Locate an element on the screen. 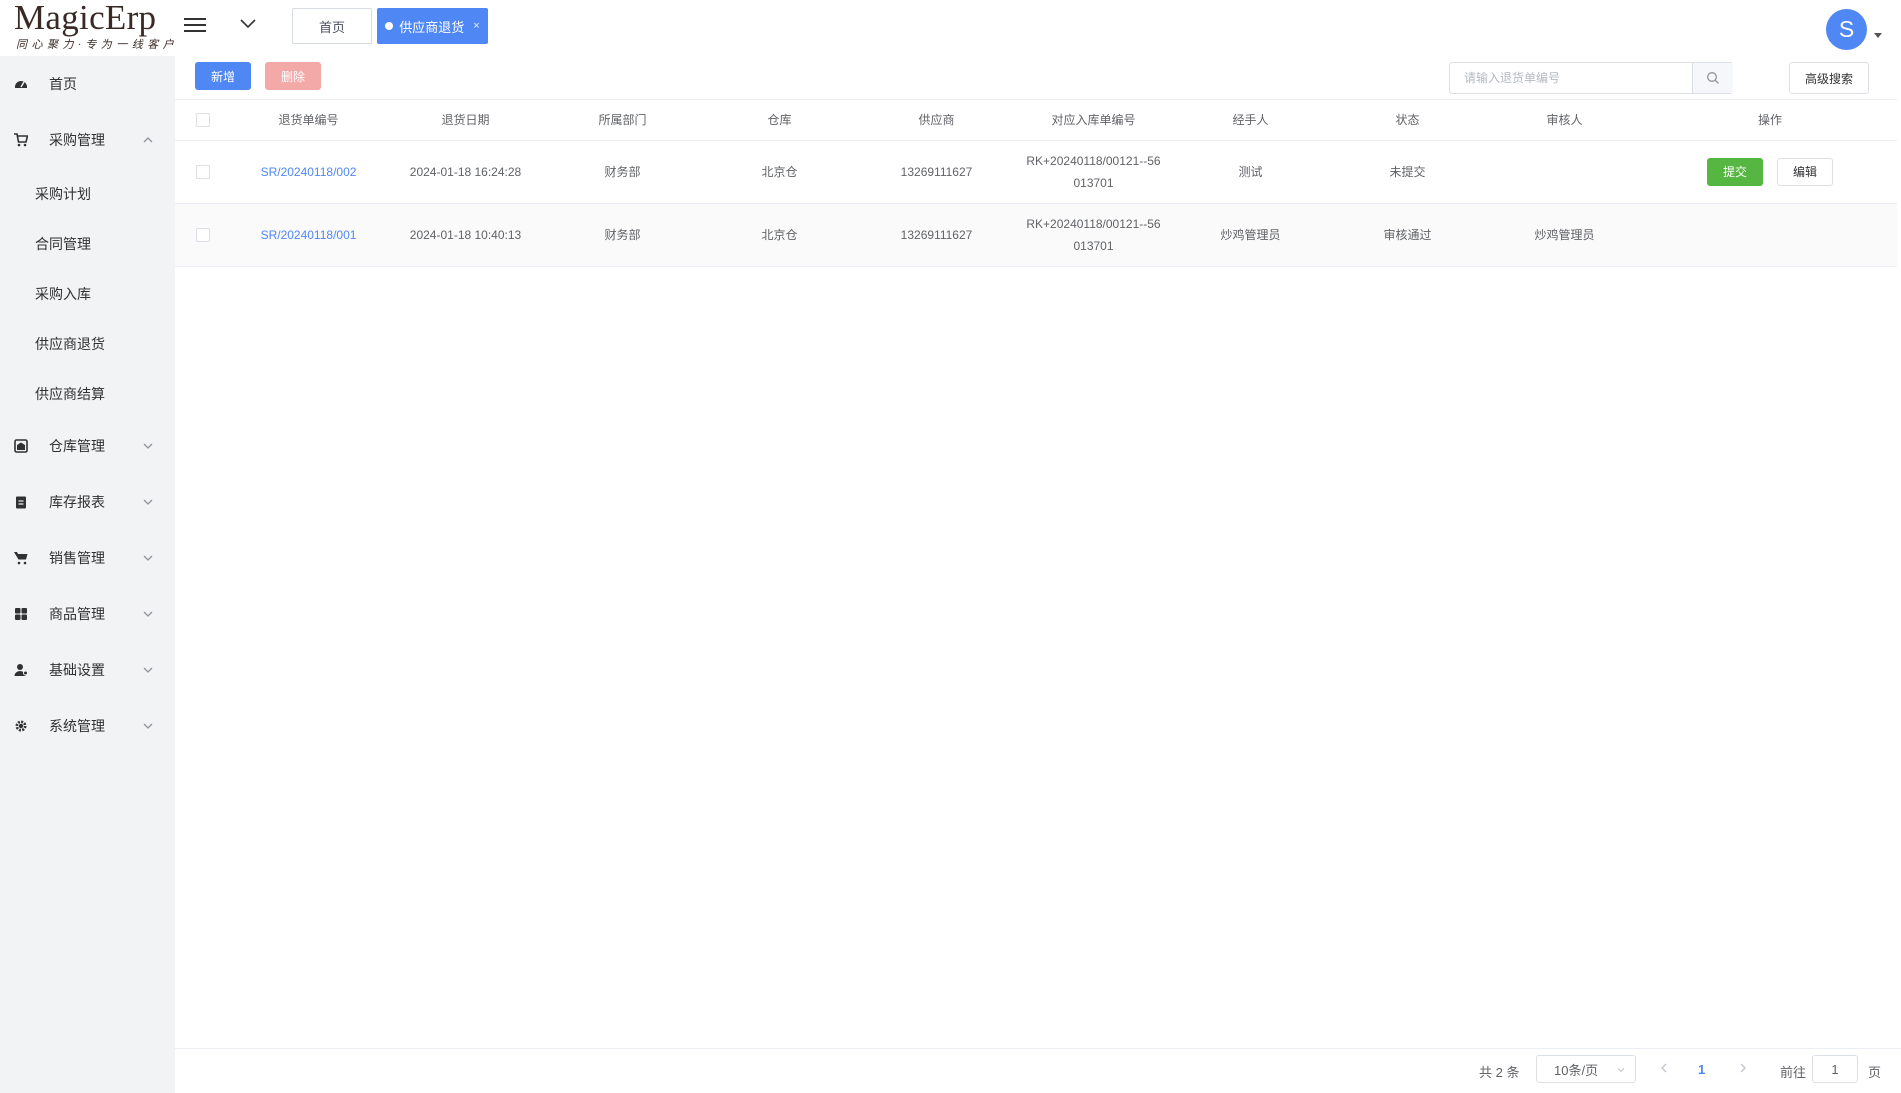 Image resolution: width=1901 pixels, height=1093 pixels. column-header: 供应商 is located at coordinates (936, 120).